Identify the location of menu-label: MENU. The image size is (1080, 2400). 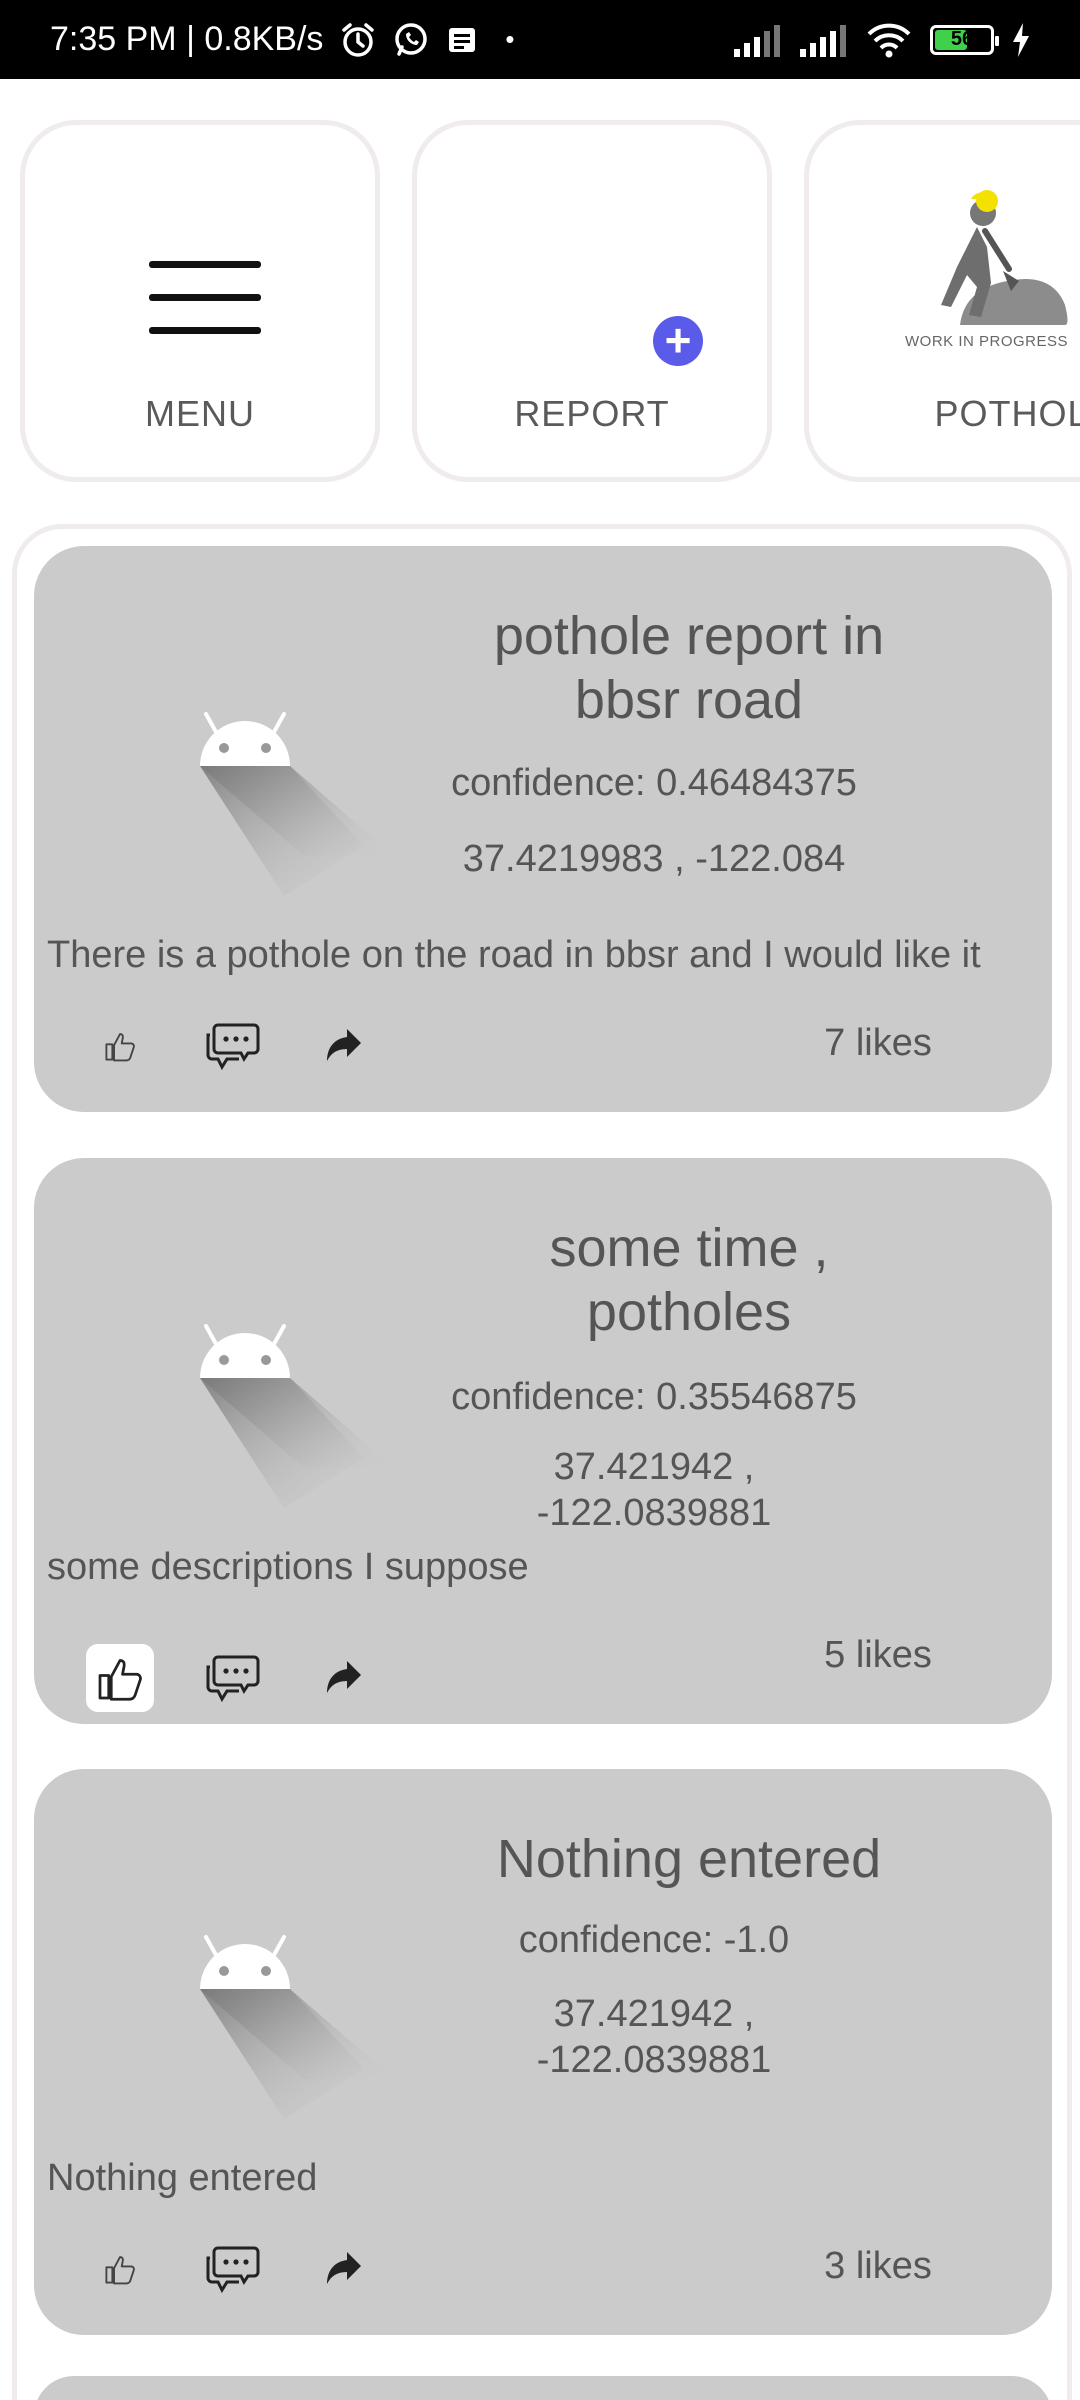
(200, 413).